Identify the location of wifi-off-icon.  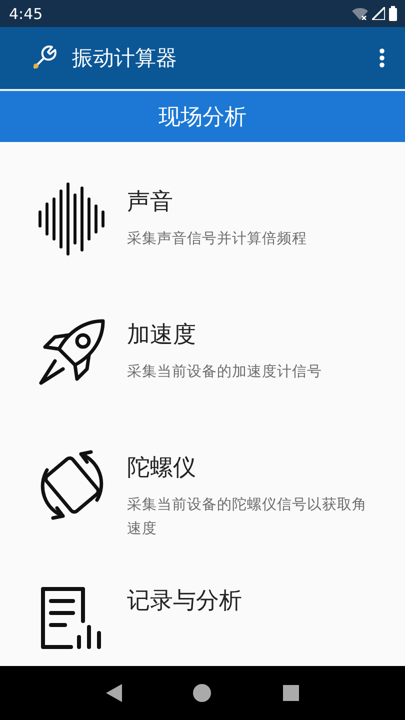
(360, 13).